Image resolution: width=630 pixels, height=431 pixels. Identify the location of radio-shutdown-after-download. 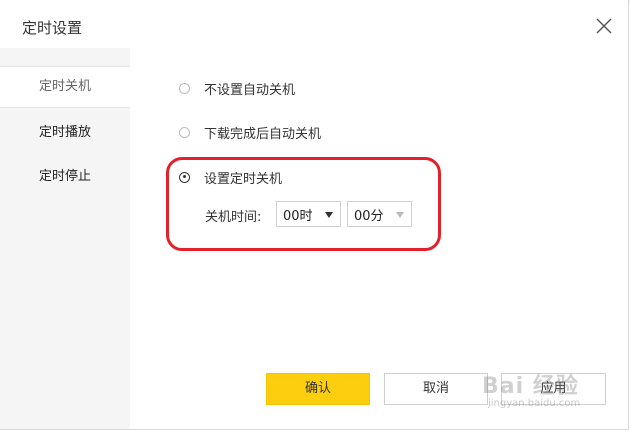
(184, 132).